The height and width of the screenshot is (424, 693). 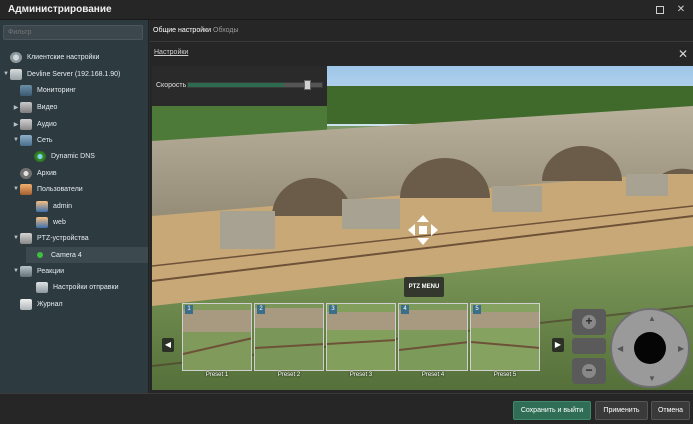 I want to click on arrow-up-icon: ▲, so click(x=652, y=318).